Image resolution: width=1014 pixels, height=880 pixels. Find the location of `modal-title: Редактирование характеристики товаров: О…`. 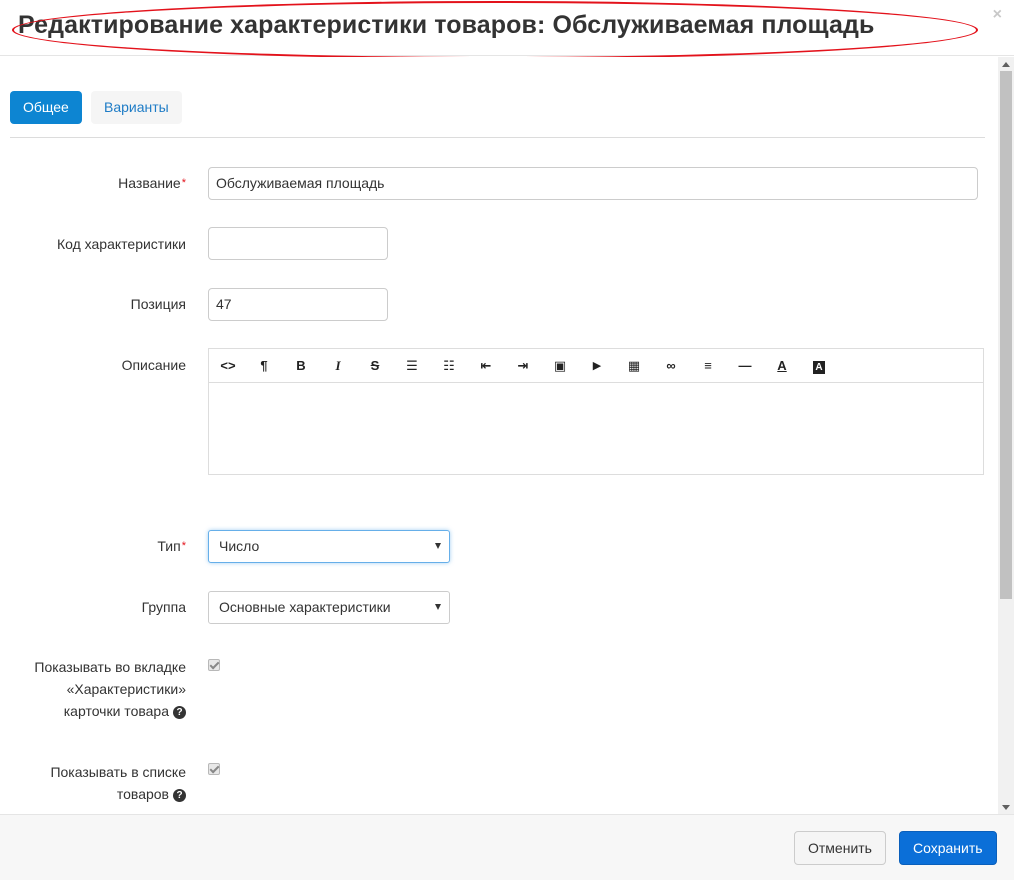

modal-title: Редактирование характеристики товаров: О… is located at coordinates (446, 25).